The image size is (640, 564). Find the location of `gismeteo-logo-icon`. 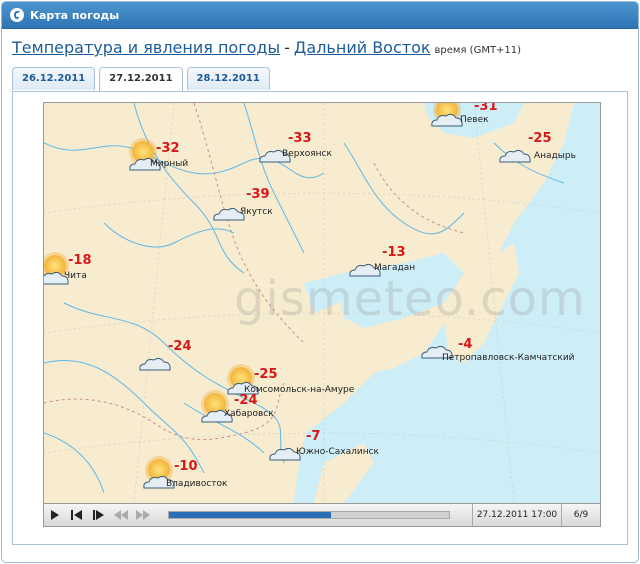

gismeteo-logo-icon is located at coordinates (17, 15).